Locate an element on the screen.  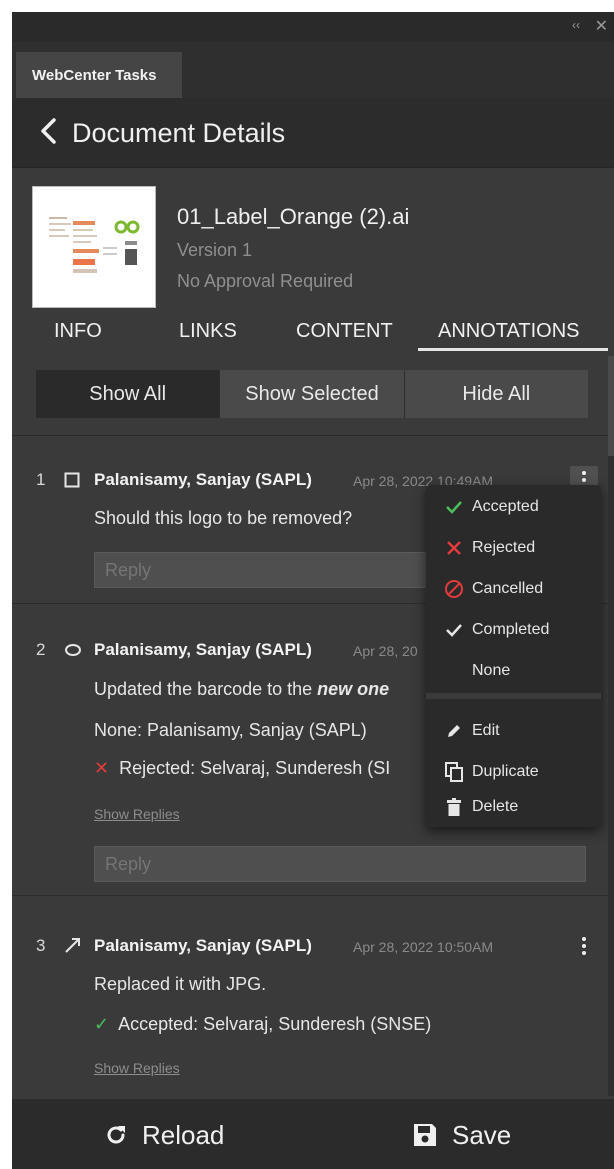
menu-divider is located at coordinates (513, 696).